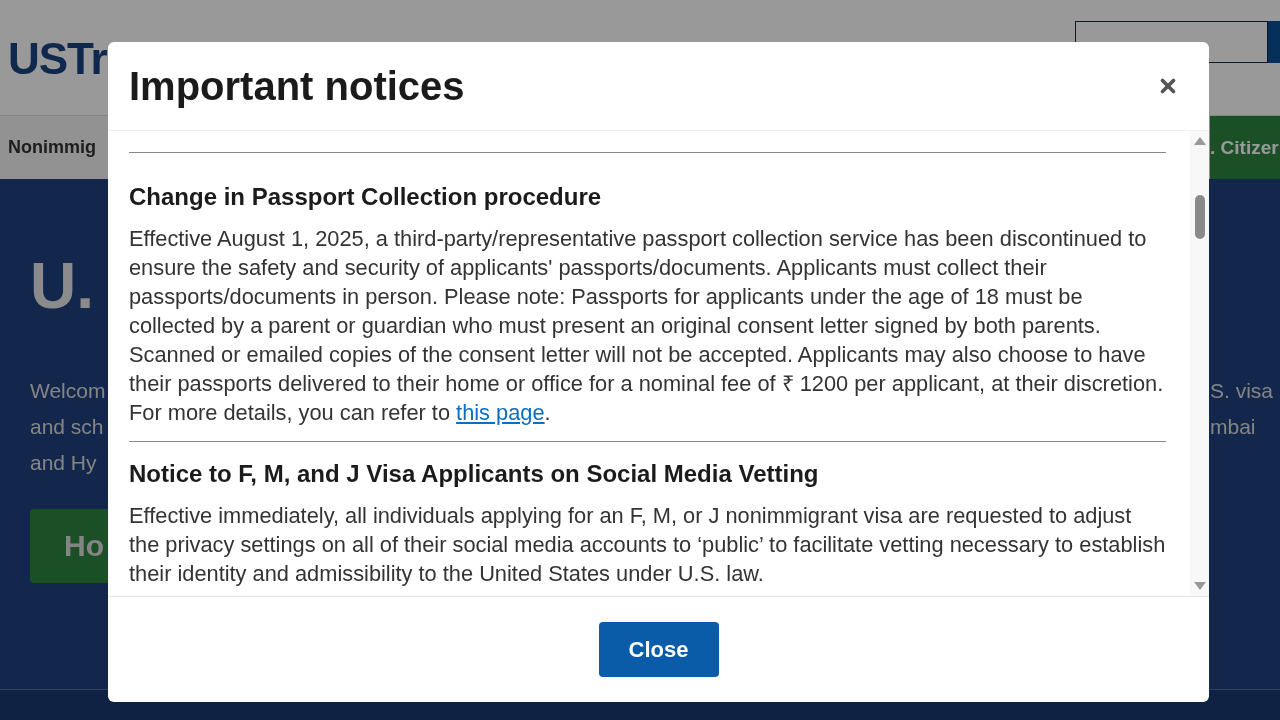  What do you see at coordinates (658, 649) in the screenshot?
I see `close-button: Close` at bounding box center [658, 649].